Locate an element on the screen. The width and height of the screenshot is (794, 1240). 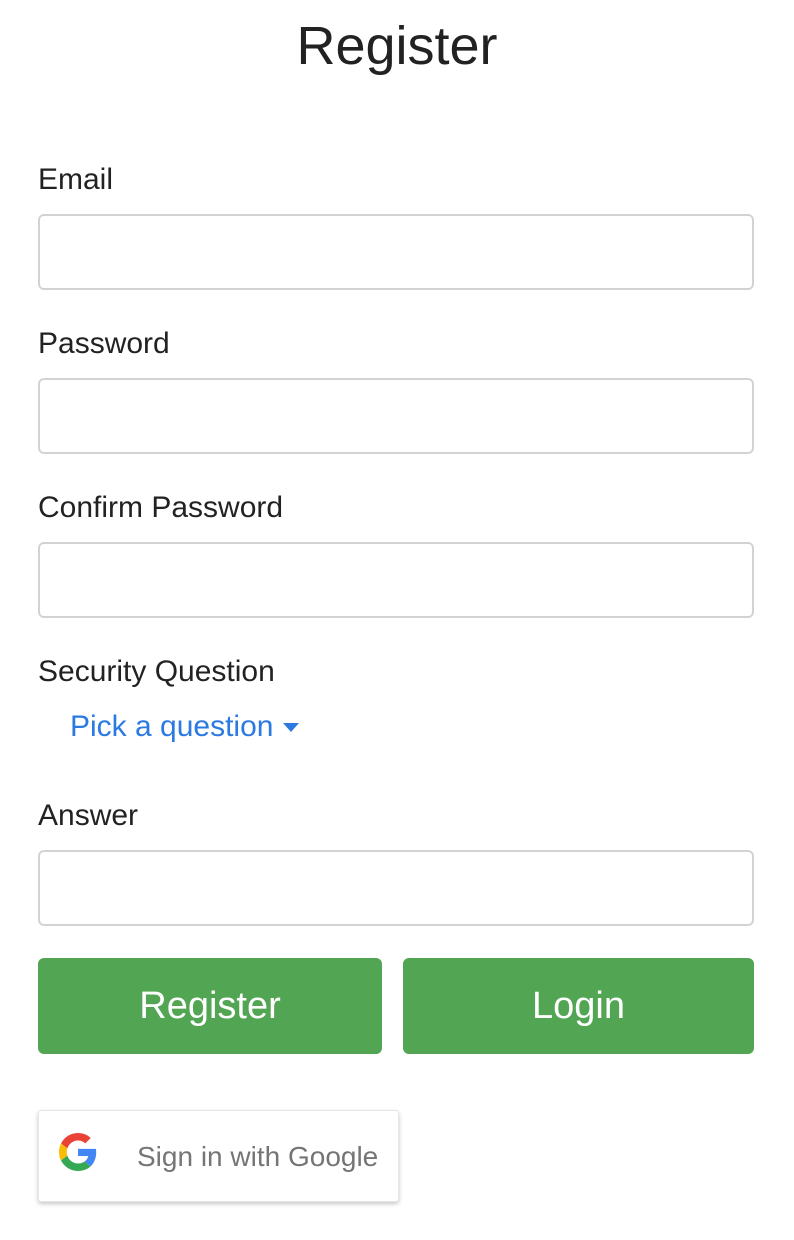
password-field is located at coordinates (396, 416).